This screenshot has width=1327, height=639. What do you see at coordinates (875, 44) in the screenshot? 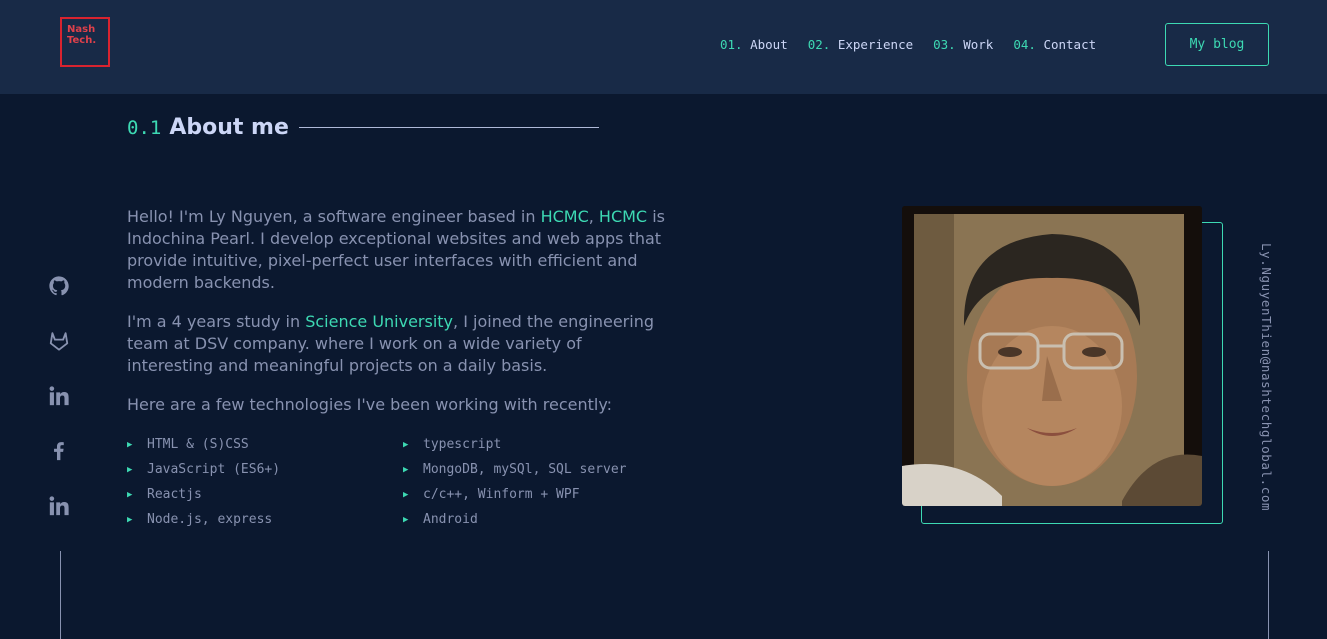
I see `nav-experience-label: Experience` at bounding box center [875, 44].